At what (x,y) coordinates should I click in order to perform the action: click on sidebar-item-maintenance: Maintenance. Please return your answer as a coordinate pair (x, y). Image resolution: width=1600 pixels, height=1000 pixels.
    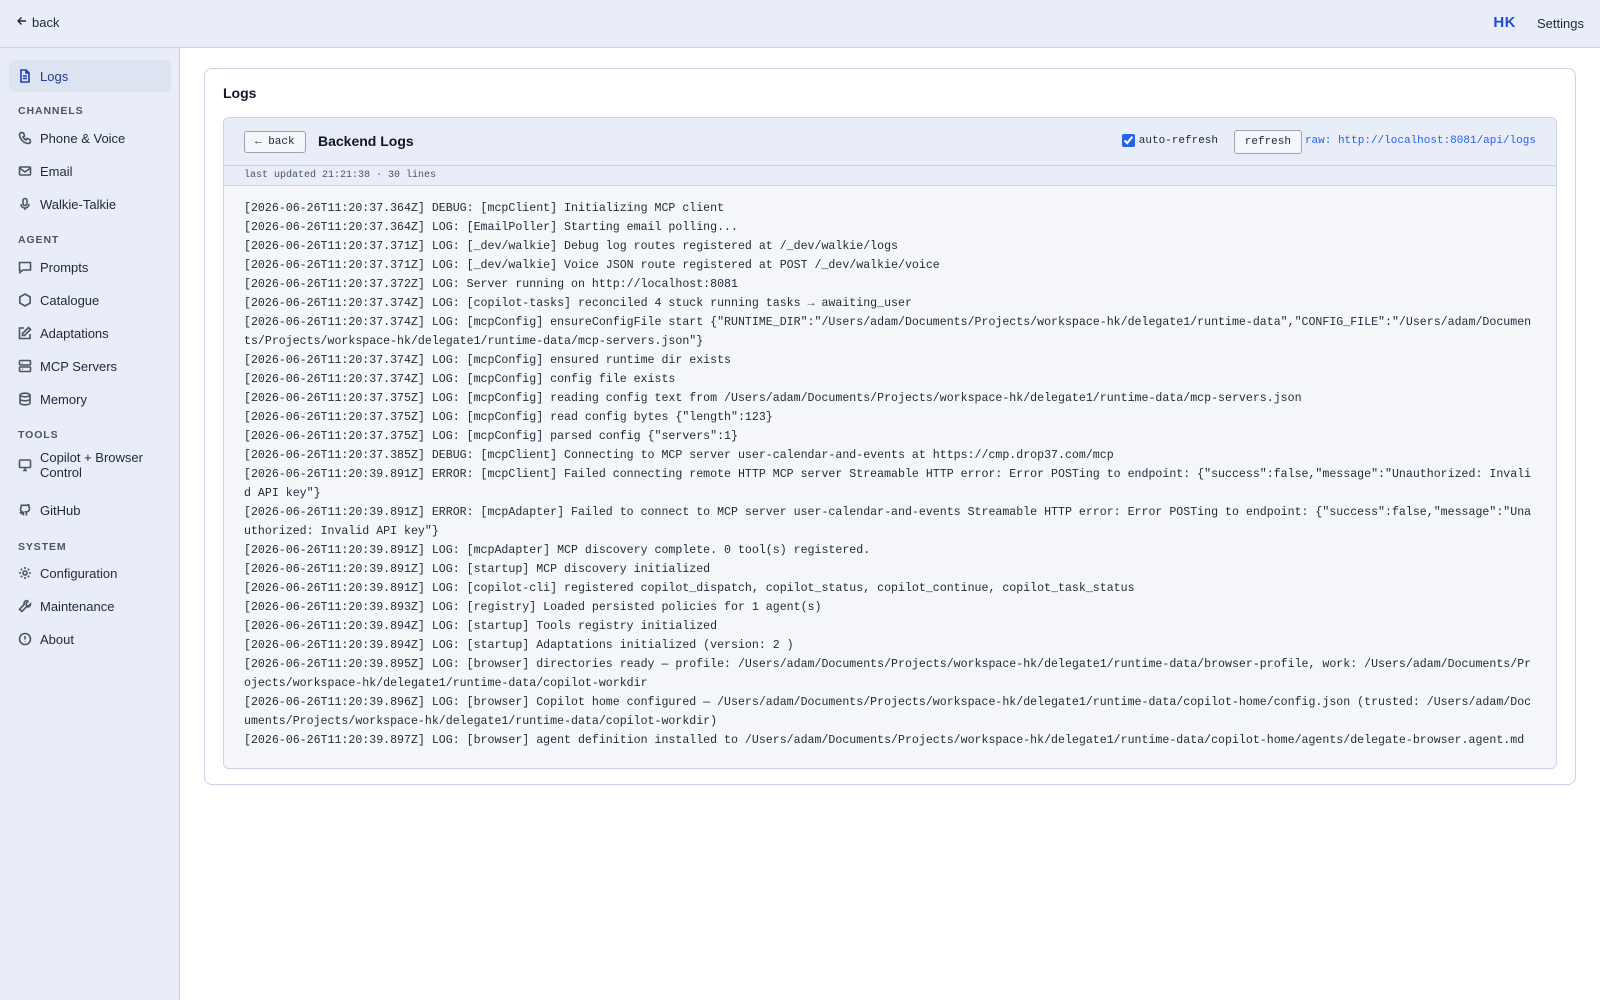
    Looking at the image, I should click on (90, 606).